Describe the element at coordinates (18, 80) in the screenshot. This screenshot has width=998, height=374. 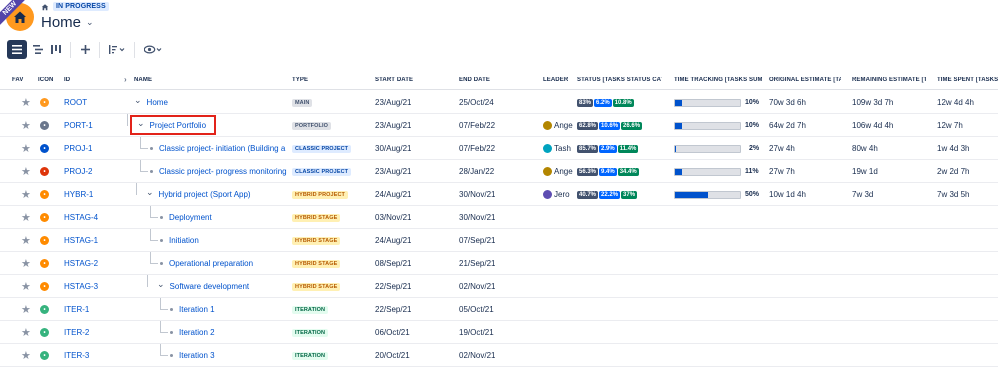
I see `col-fav: FAV` at that location.